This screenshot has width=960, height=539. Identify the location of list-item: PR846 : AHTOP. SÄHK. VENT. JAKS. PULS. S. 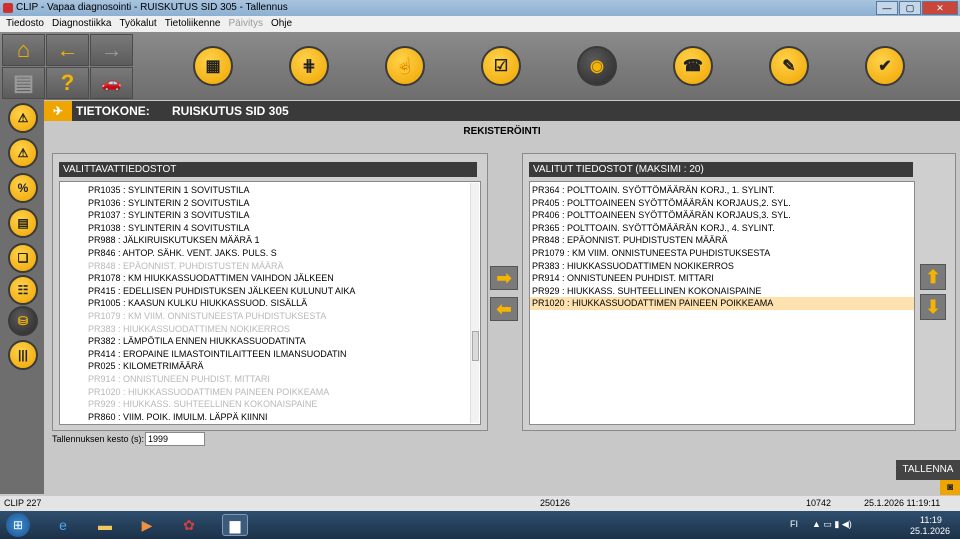
(284, 253).